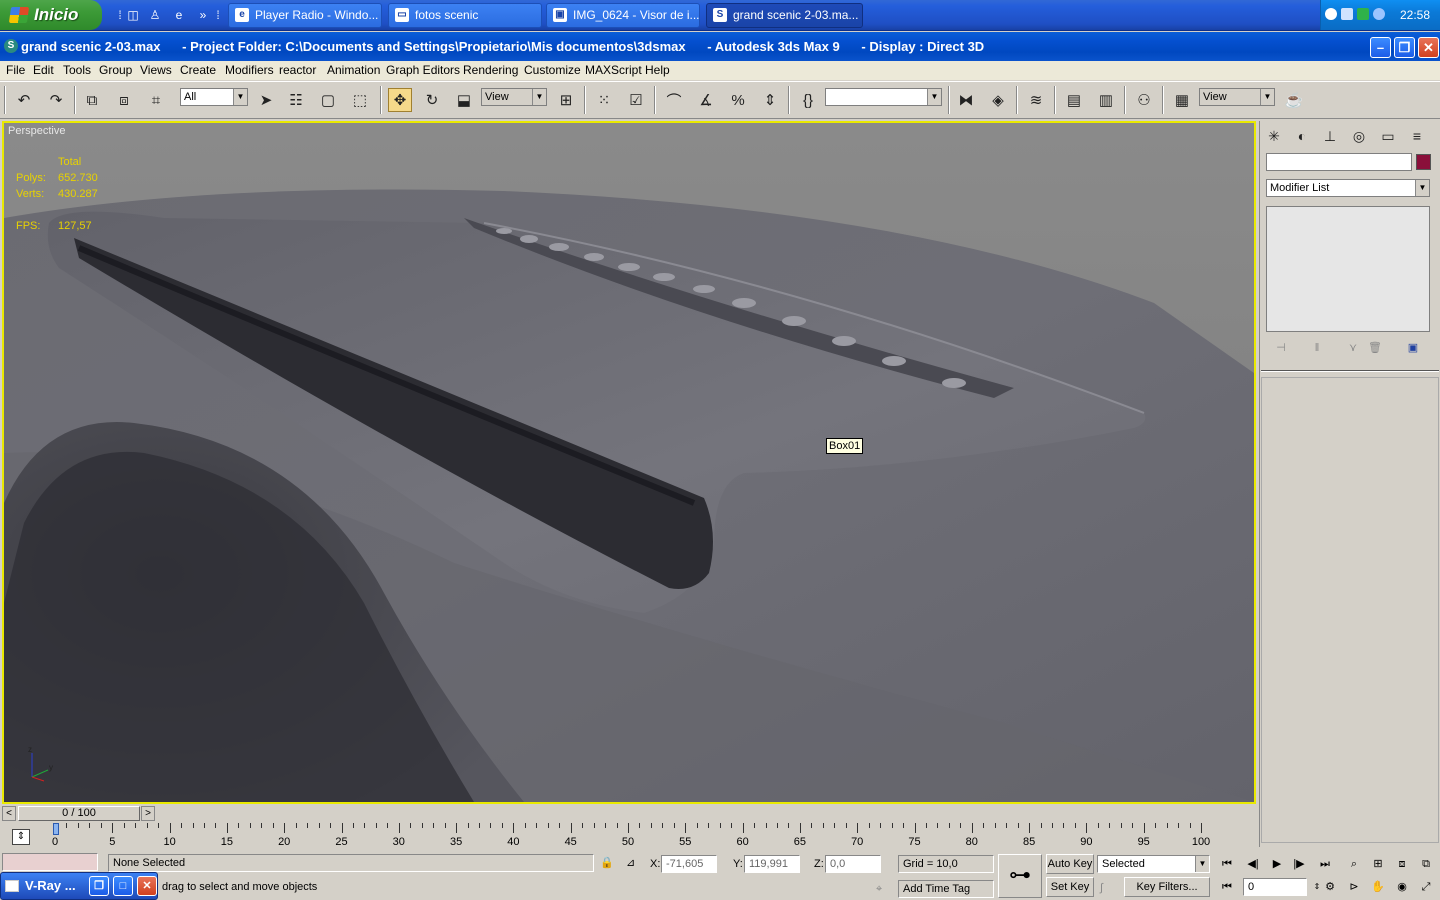  What do you see at coordinates (296, 100) in the screenshot?
I see `select-by-name-icon: ☷` at bounding box center [296, 100].